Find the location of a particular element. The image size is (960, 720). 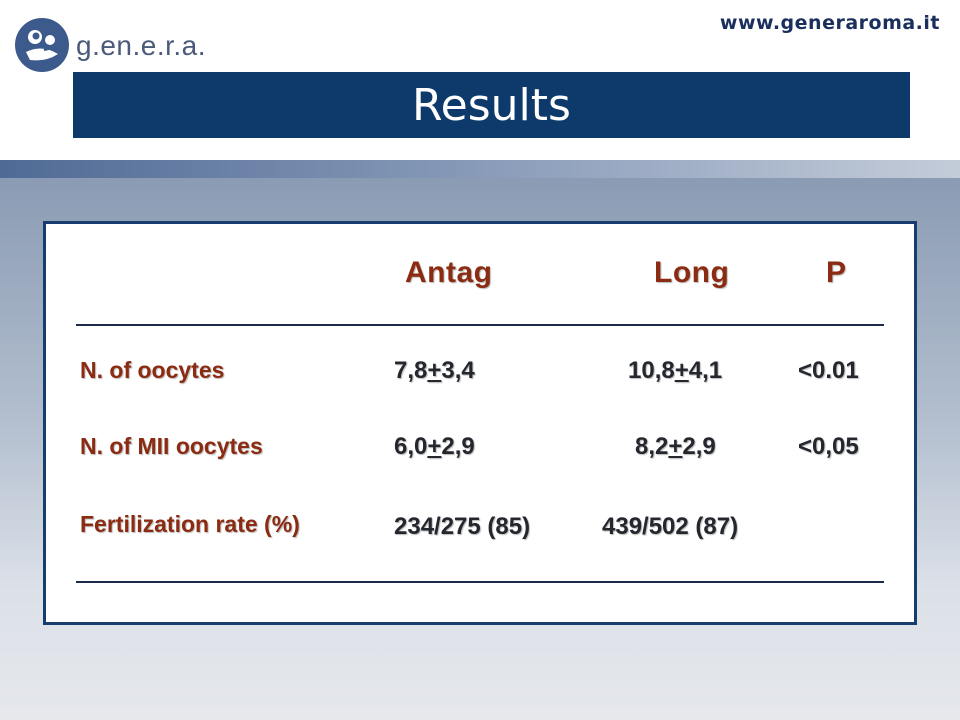

cell-antag-mii-oocytes: 6,0+2,9 is located at coordinates (434, 446).